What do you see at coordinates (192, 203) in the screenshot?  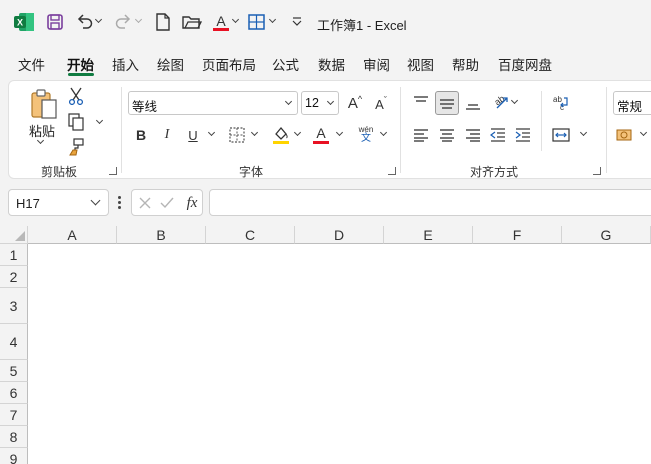 I see `insert-function-icon: fx` at bounding box center [192, 203].